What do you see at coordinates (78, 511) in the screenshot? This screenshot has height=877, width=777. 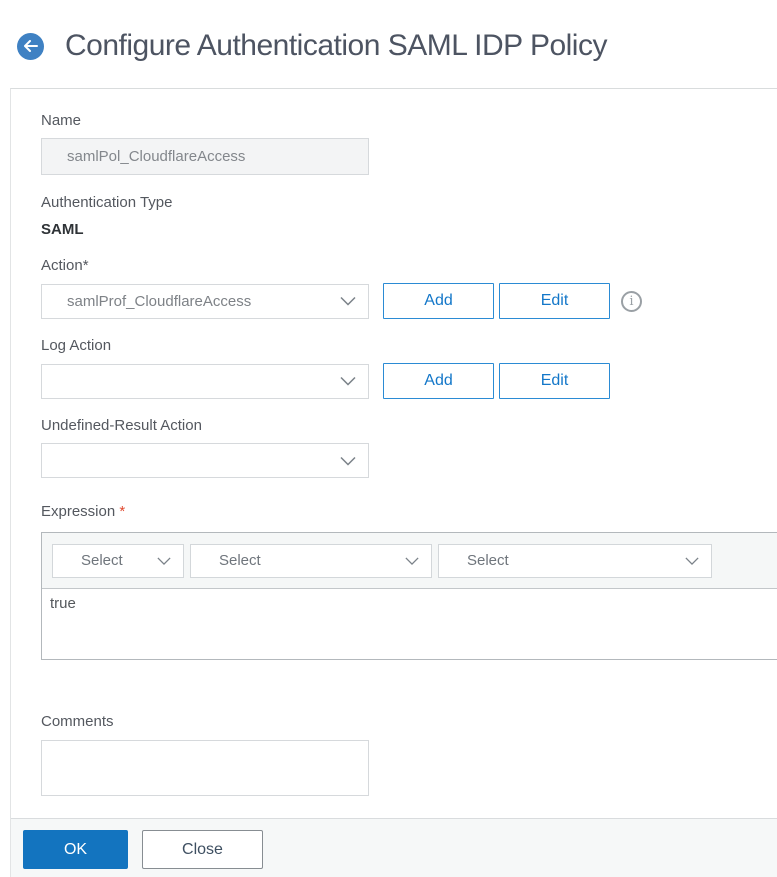 I see `expression-label-text: Expression` at bounding box center [78, 511].